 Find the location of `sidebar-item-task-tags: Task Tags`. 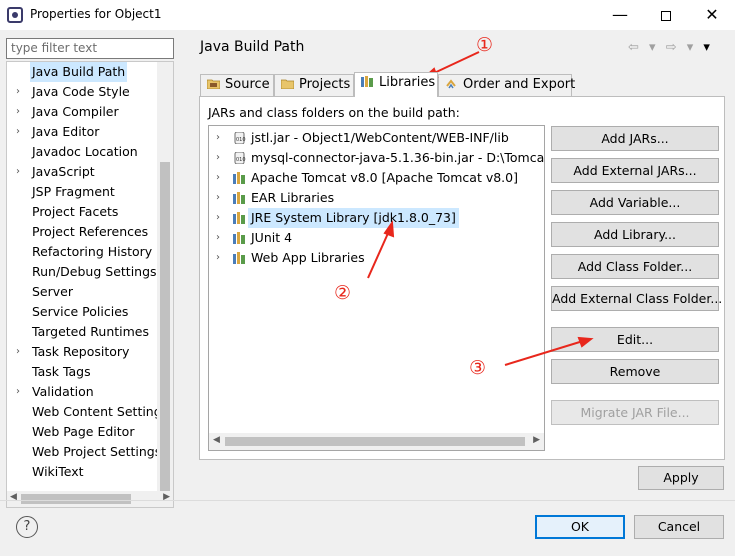

sidebar-item-task-tags: Task Tags is located at coordinates (84, 372).